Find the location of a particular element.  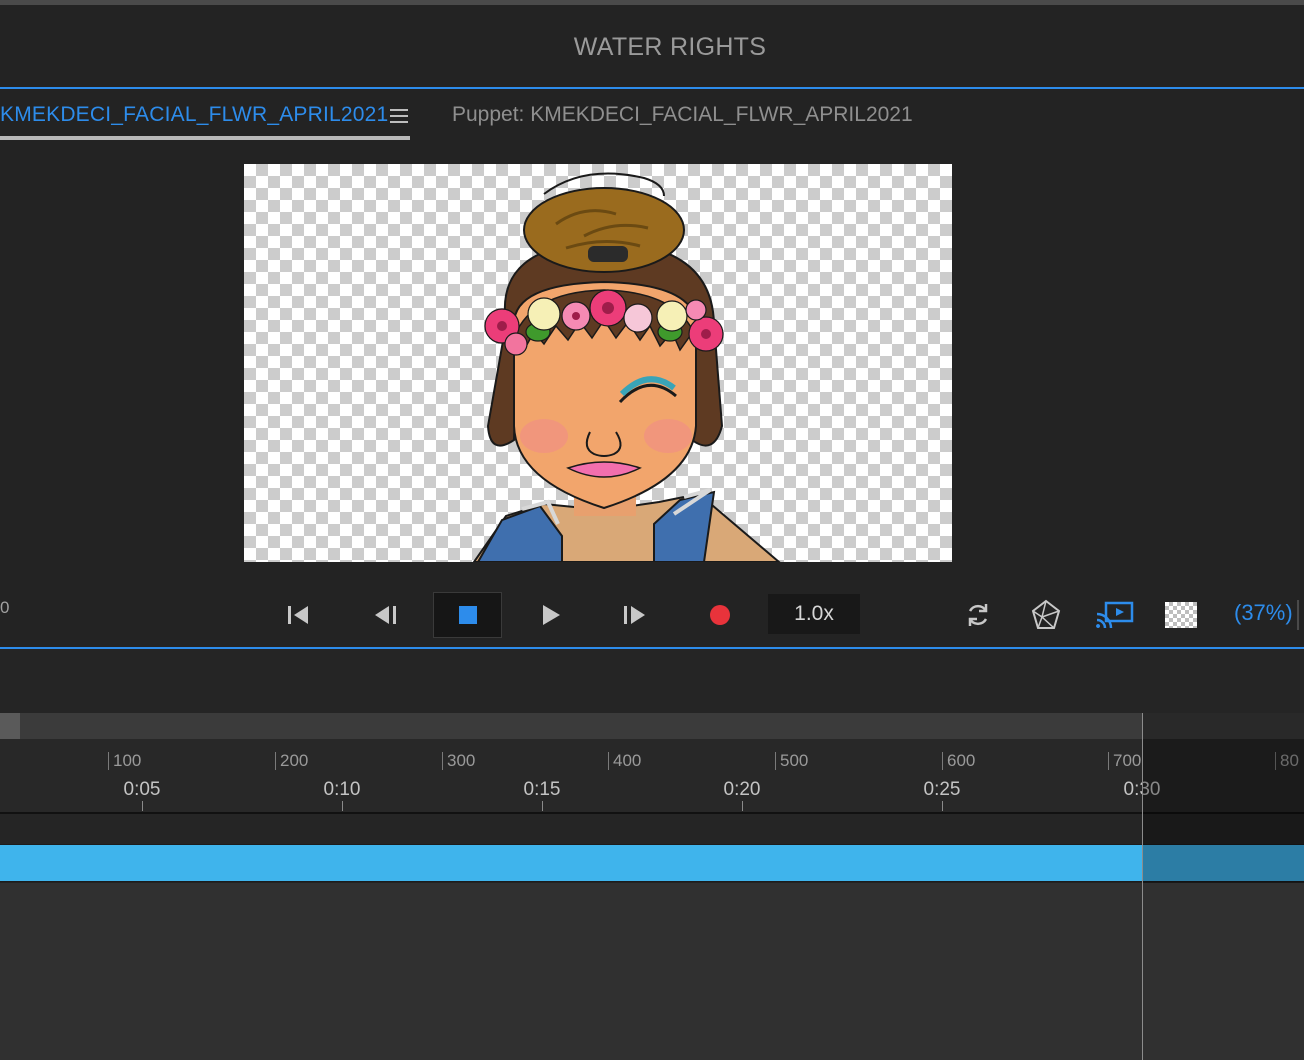

time-label: 0:25 is located at coordinates (942, 789).